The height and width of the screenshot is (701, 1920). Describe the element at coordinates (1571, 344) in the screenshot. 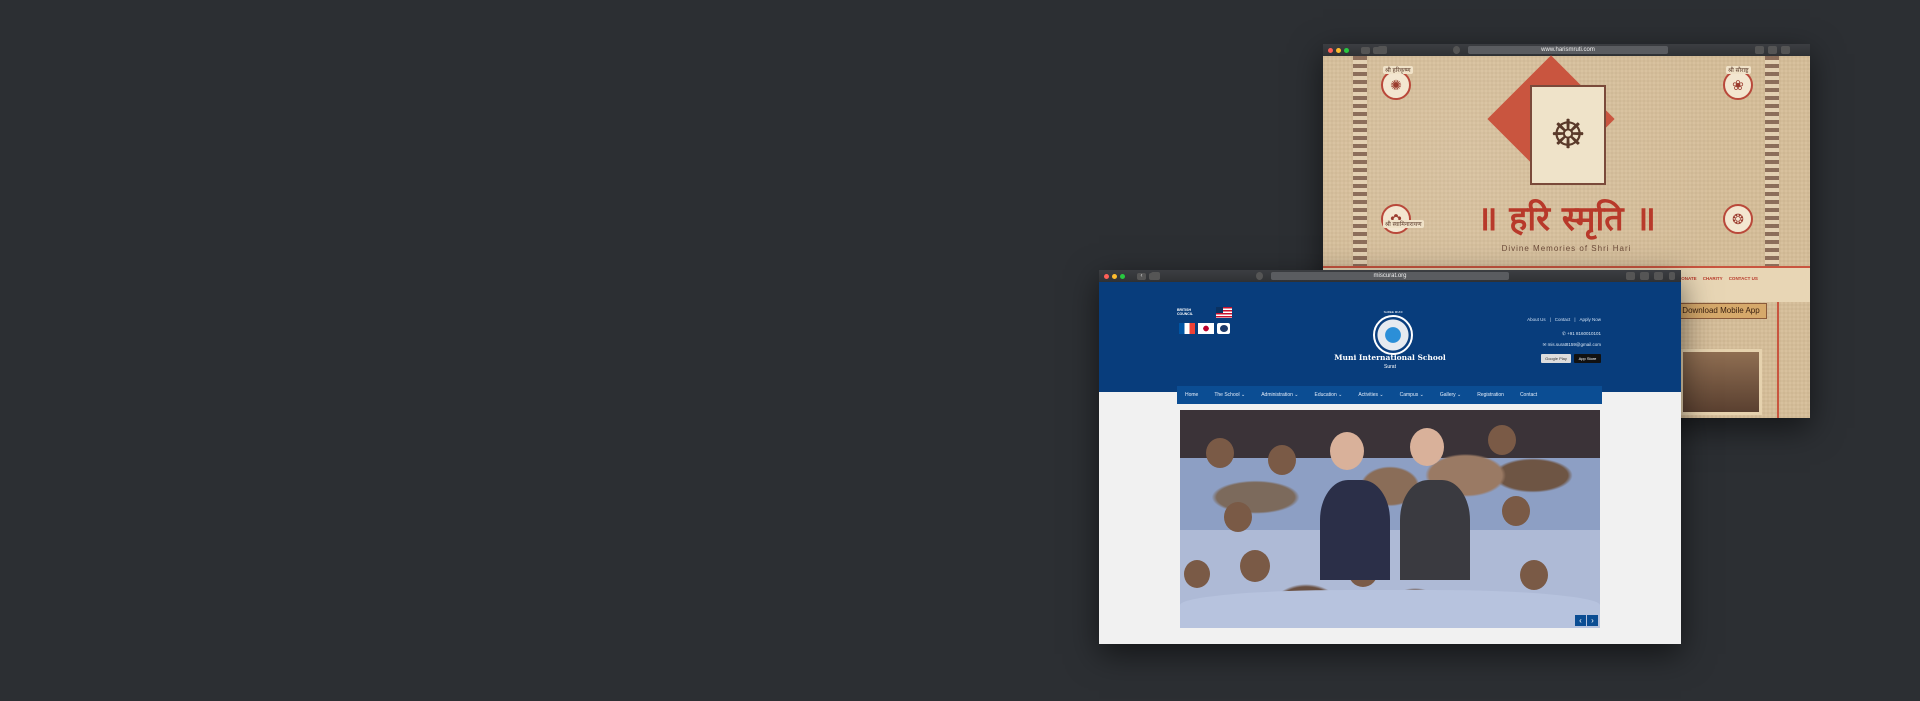

I see `email-address: ✉ mis.surat8159@gmail.com` at that location.